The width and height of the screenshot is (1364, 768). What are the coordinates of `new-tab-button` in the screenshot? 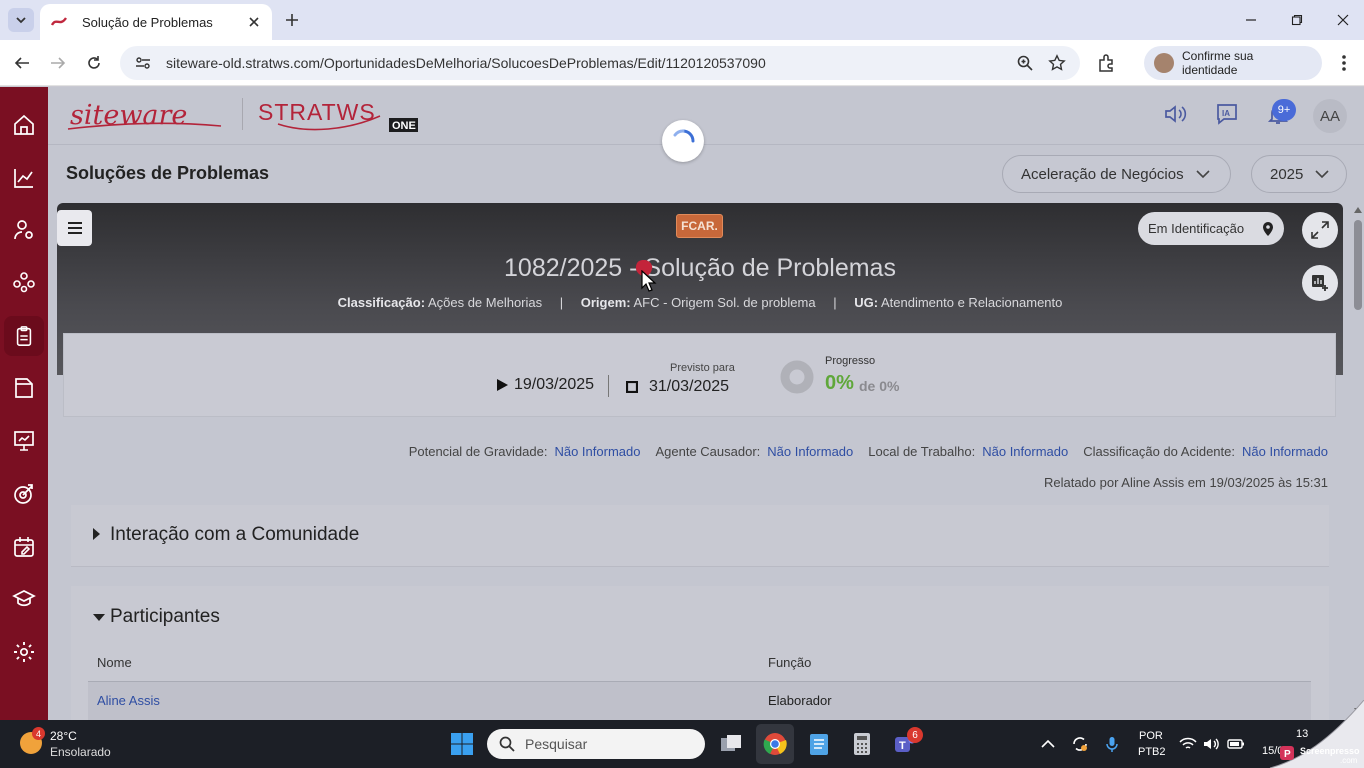 It's located at (292, 20).